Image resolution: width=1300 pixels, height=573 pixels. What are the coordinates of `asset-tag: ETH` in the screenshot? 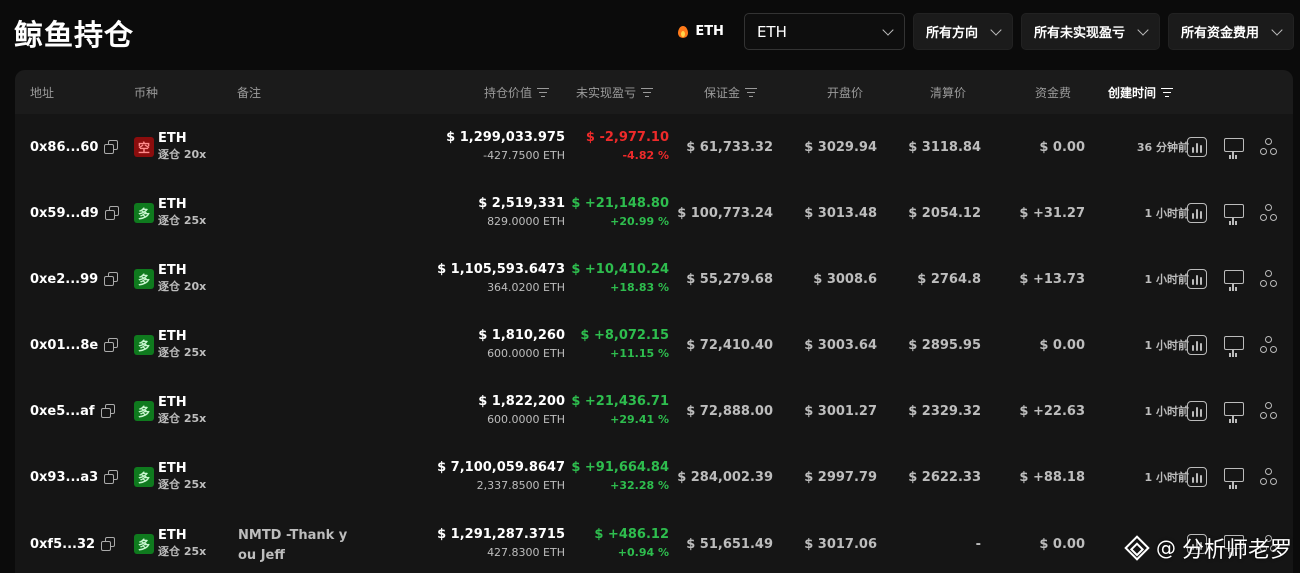 It's located at (700, 31).